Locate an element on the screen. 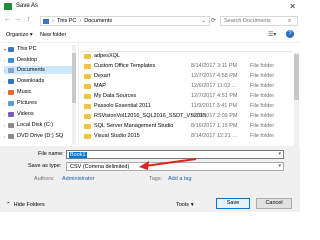 The width and height of the screenshot is (320, 240). sidebar-item-local-disk: › Local Disk (C:) is located at coordinates (40, 125).